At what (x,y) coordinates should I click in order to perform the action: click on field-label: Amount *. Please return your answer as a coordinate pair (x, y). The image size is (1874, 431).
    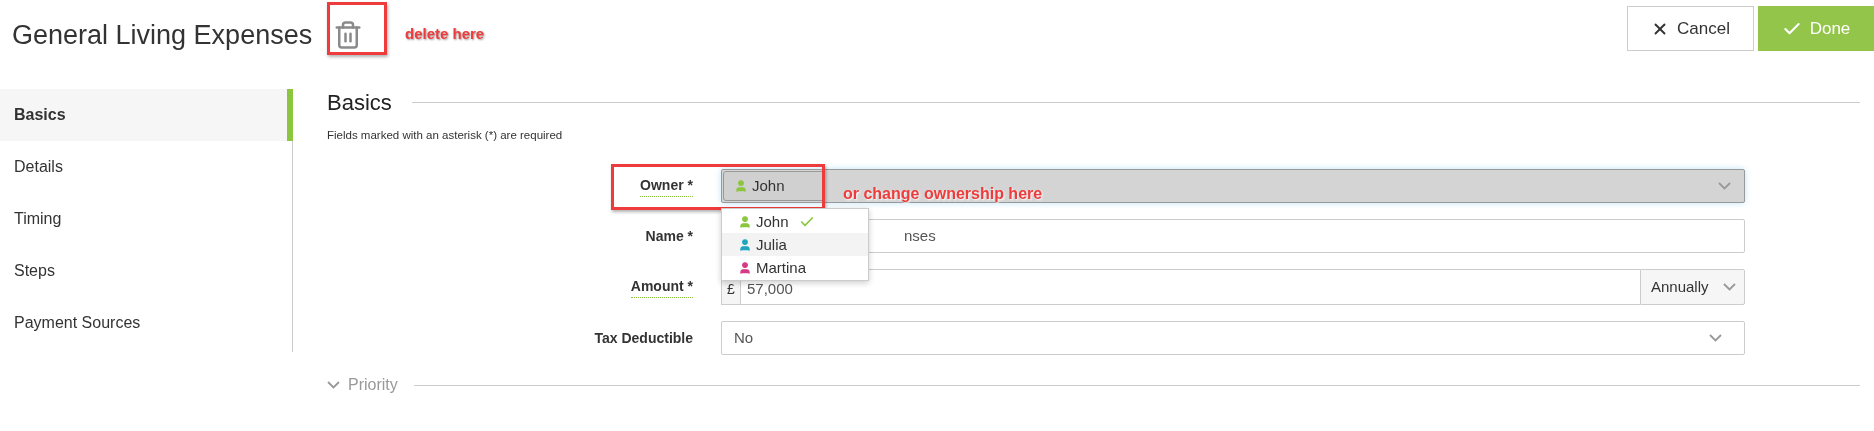
    Looking at the image, I should click on (661, 287).